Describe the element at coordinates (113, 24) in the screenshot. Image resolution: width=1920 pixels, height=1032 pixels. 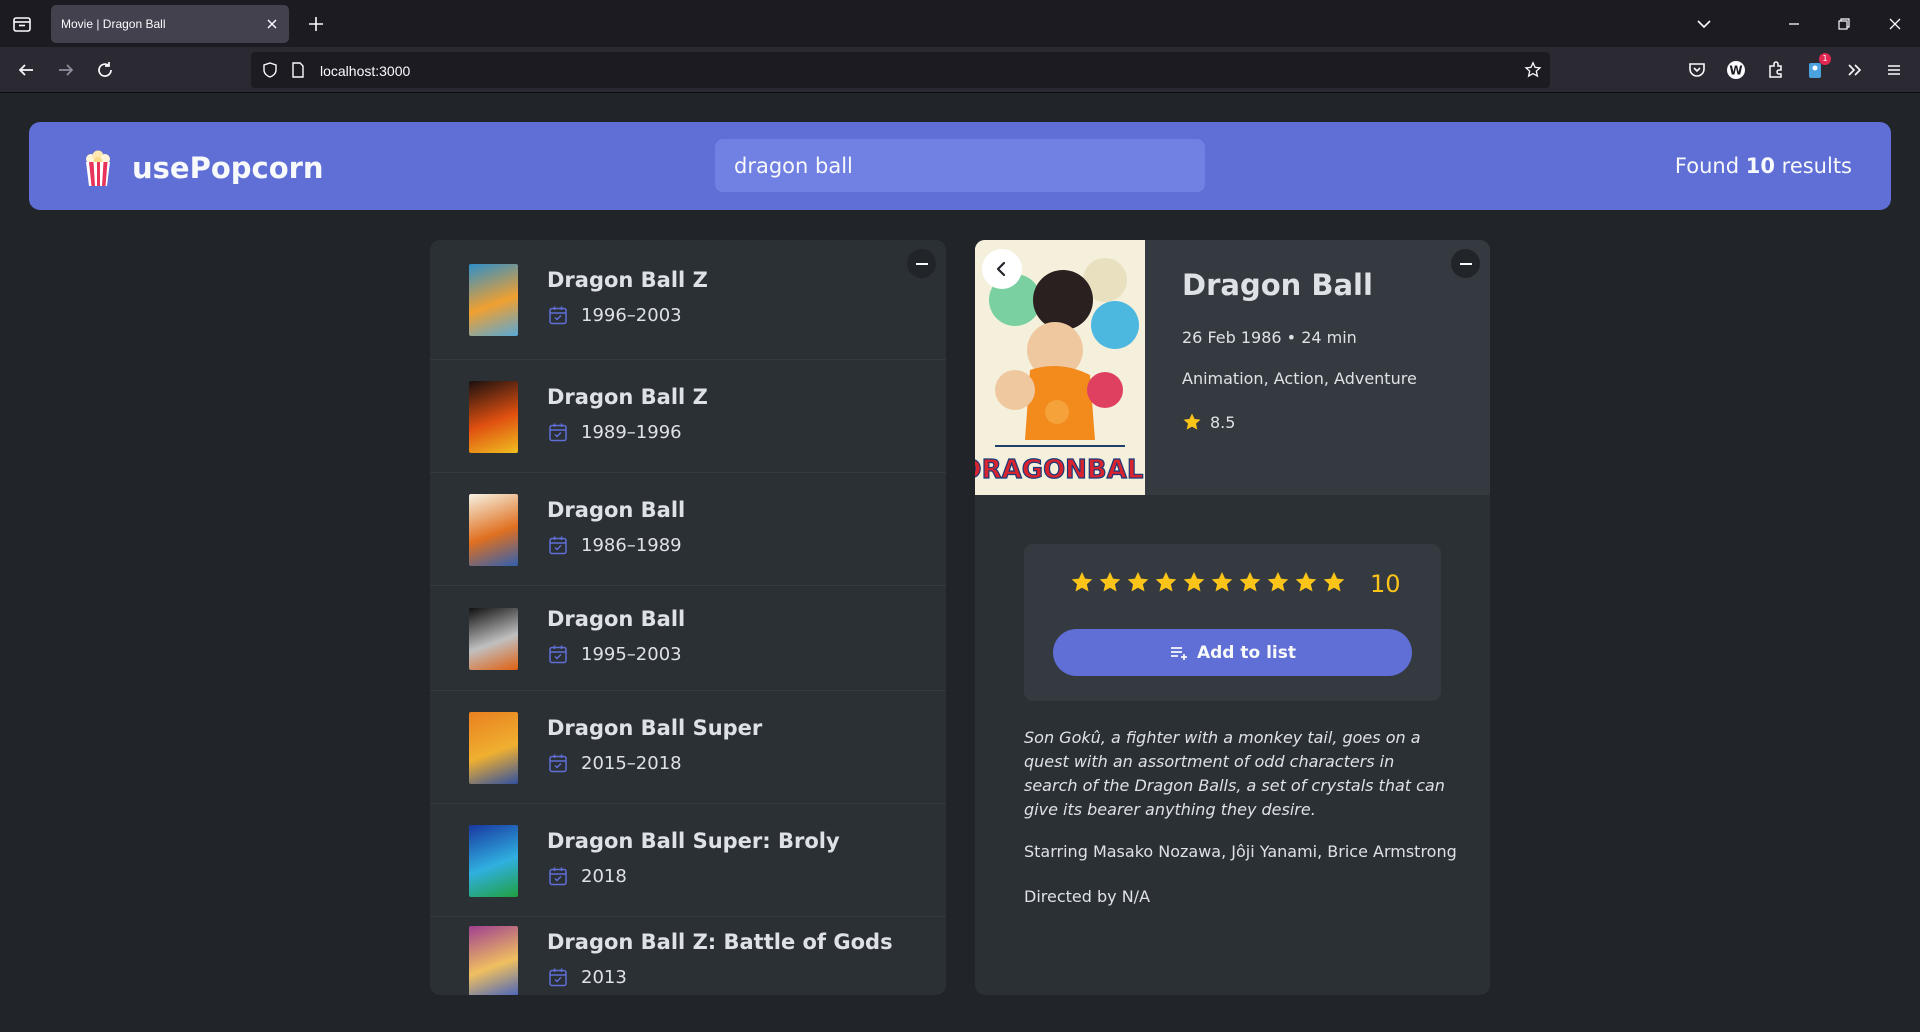
I see `tab-title: Movie | Dragon Ball` at that location.